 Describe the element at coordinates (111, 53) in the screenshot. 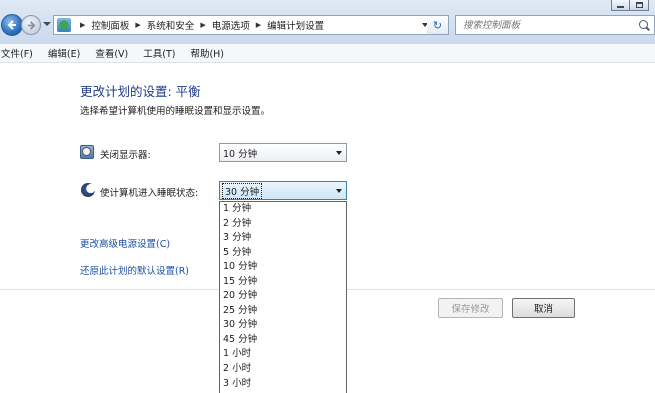

I see `menu-view: 查看(V)` at that location.